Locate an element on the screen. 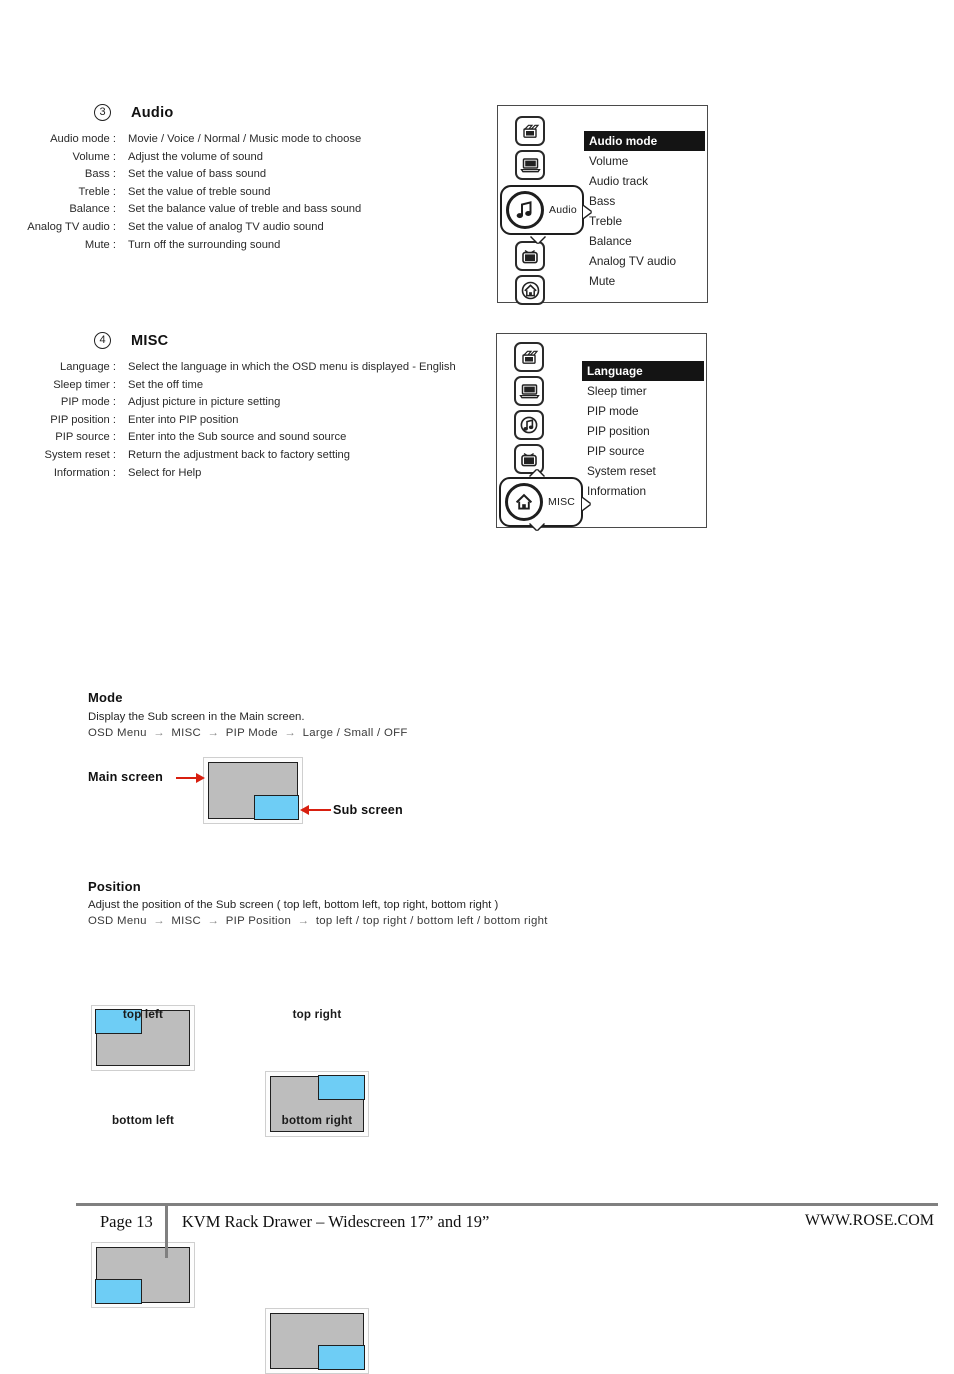 This screenshot has height=1374, width=954. definition-term: Analog TV audio : is located at coordinates (71, 226).